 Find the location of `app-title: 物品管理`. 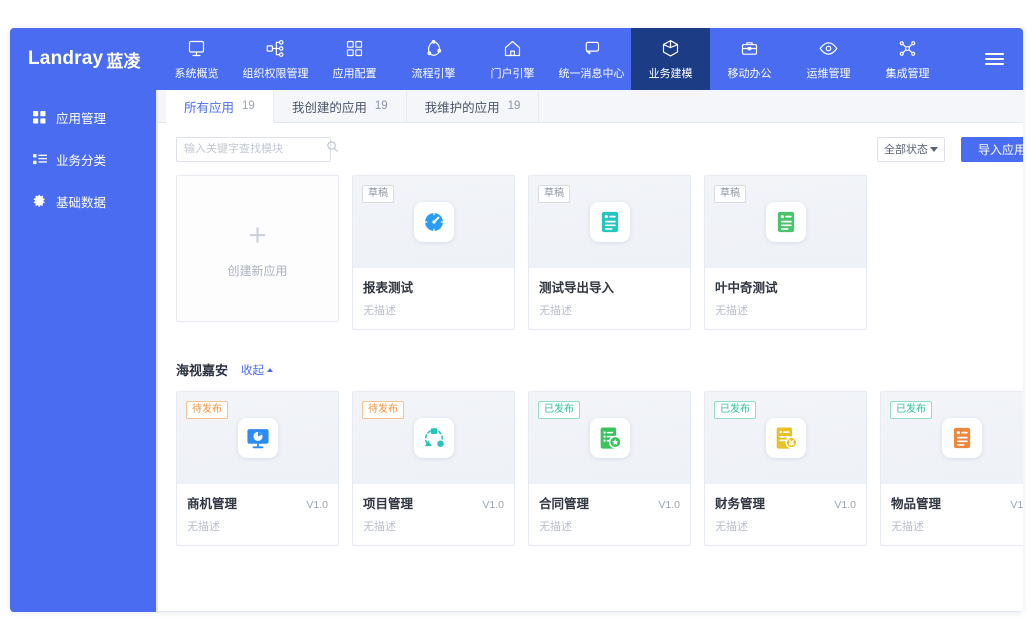

app-title: 物品管理 is located at coordinates (916, 504).